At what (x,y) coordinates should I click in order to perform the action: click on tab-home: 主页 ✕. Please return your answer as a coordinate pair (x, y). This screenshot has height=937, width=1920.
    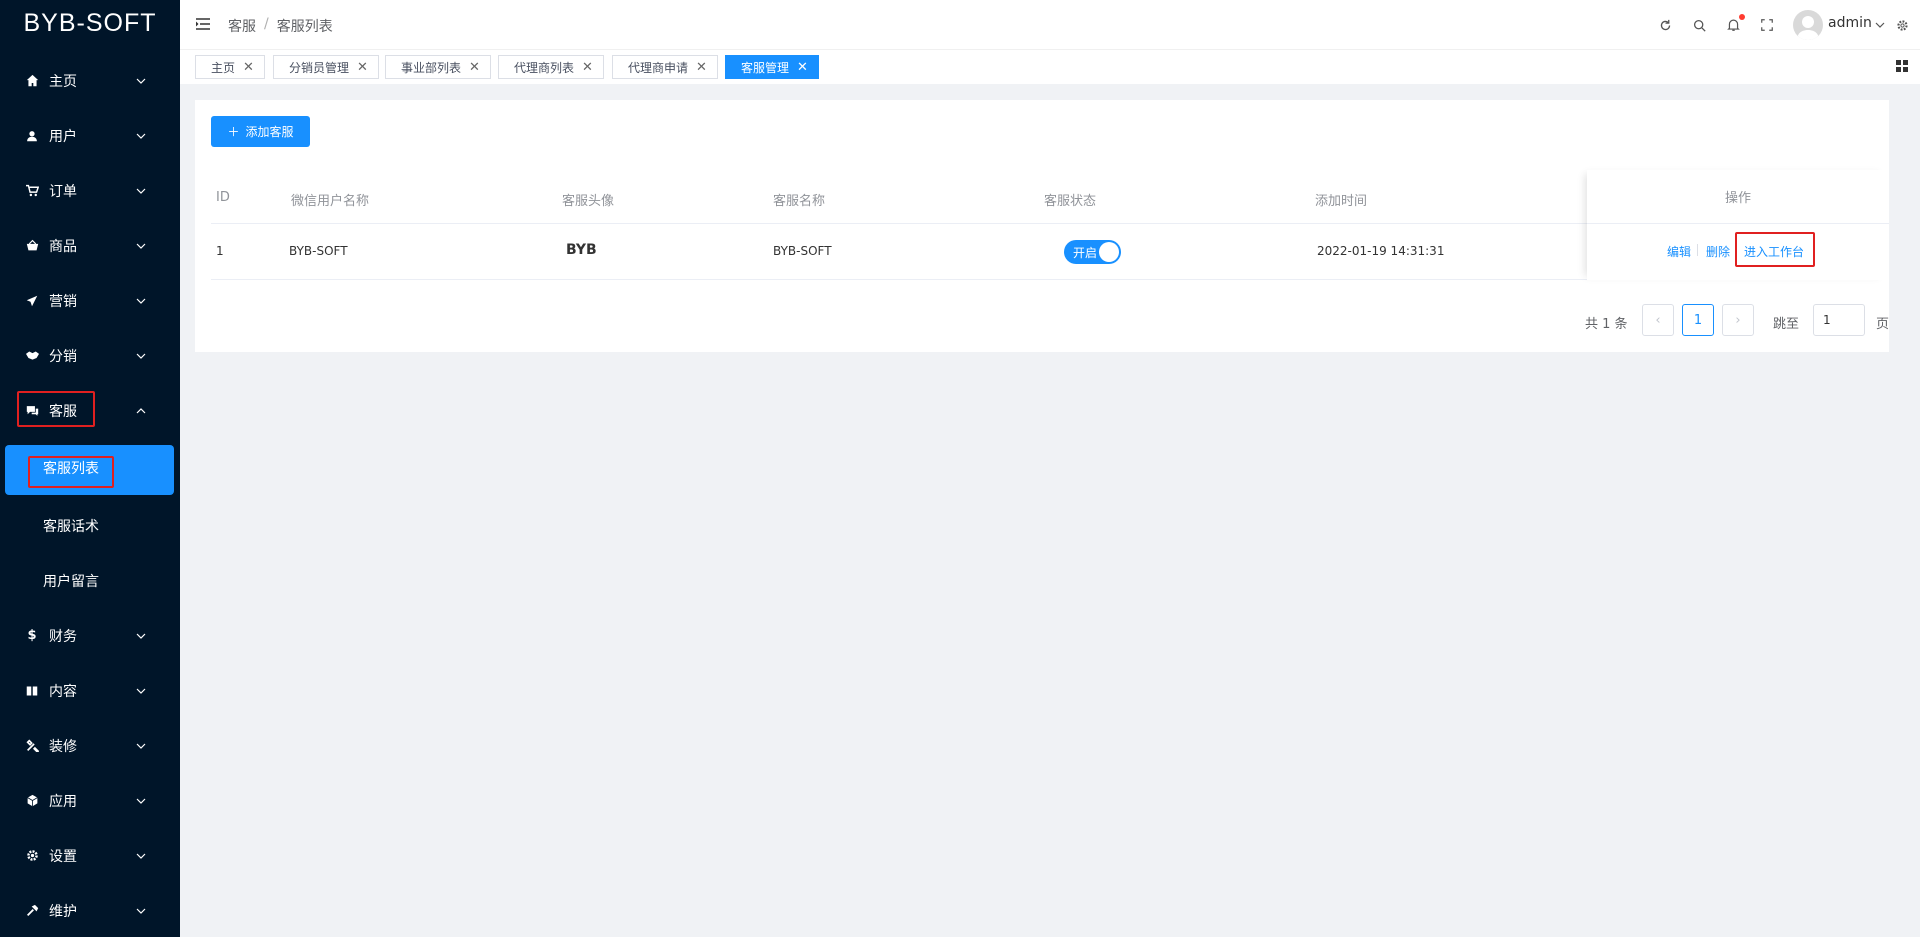
    Looking at the image, I should click on (230, 67).